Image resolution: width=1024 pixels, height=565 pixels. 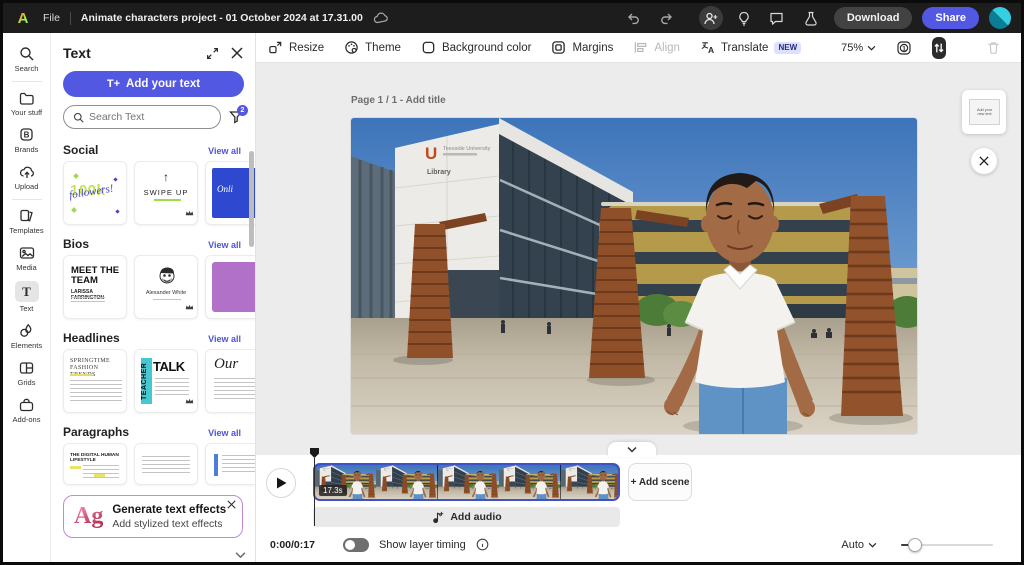 What do you see at coordinates (482, 544) in the screenshot?
I see `info-icon` at bounding box center [482, 544].